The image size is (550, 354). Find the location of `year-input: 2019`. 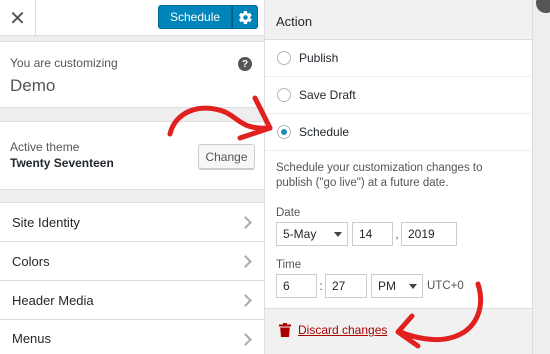

year-input: 2019 is located at coordinates (429, 234).